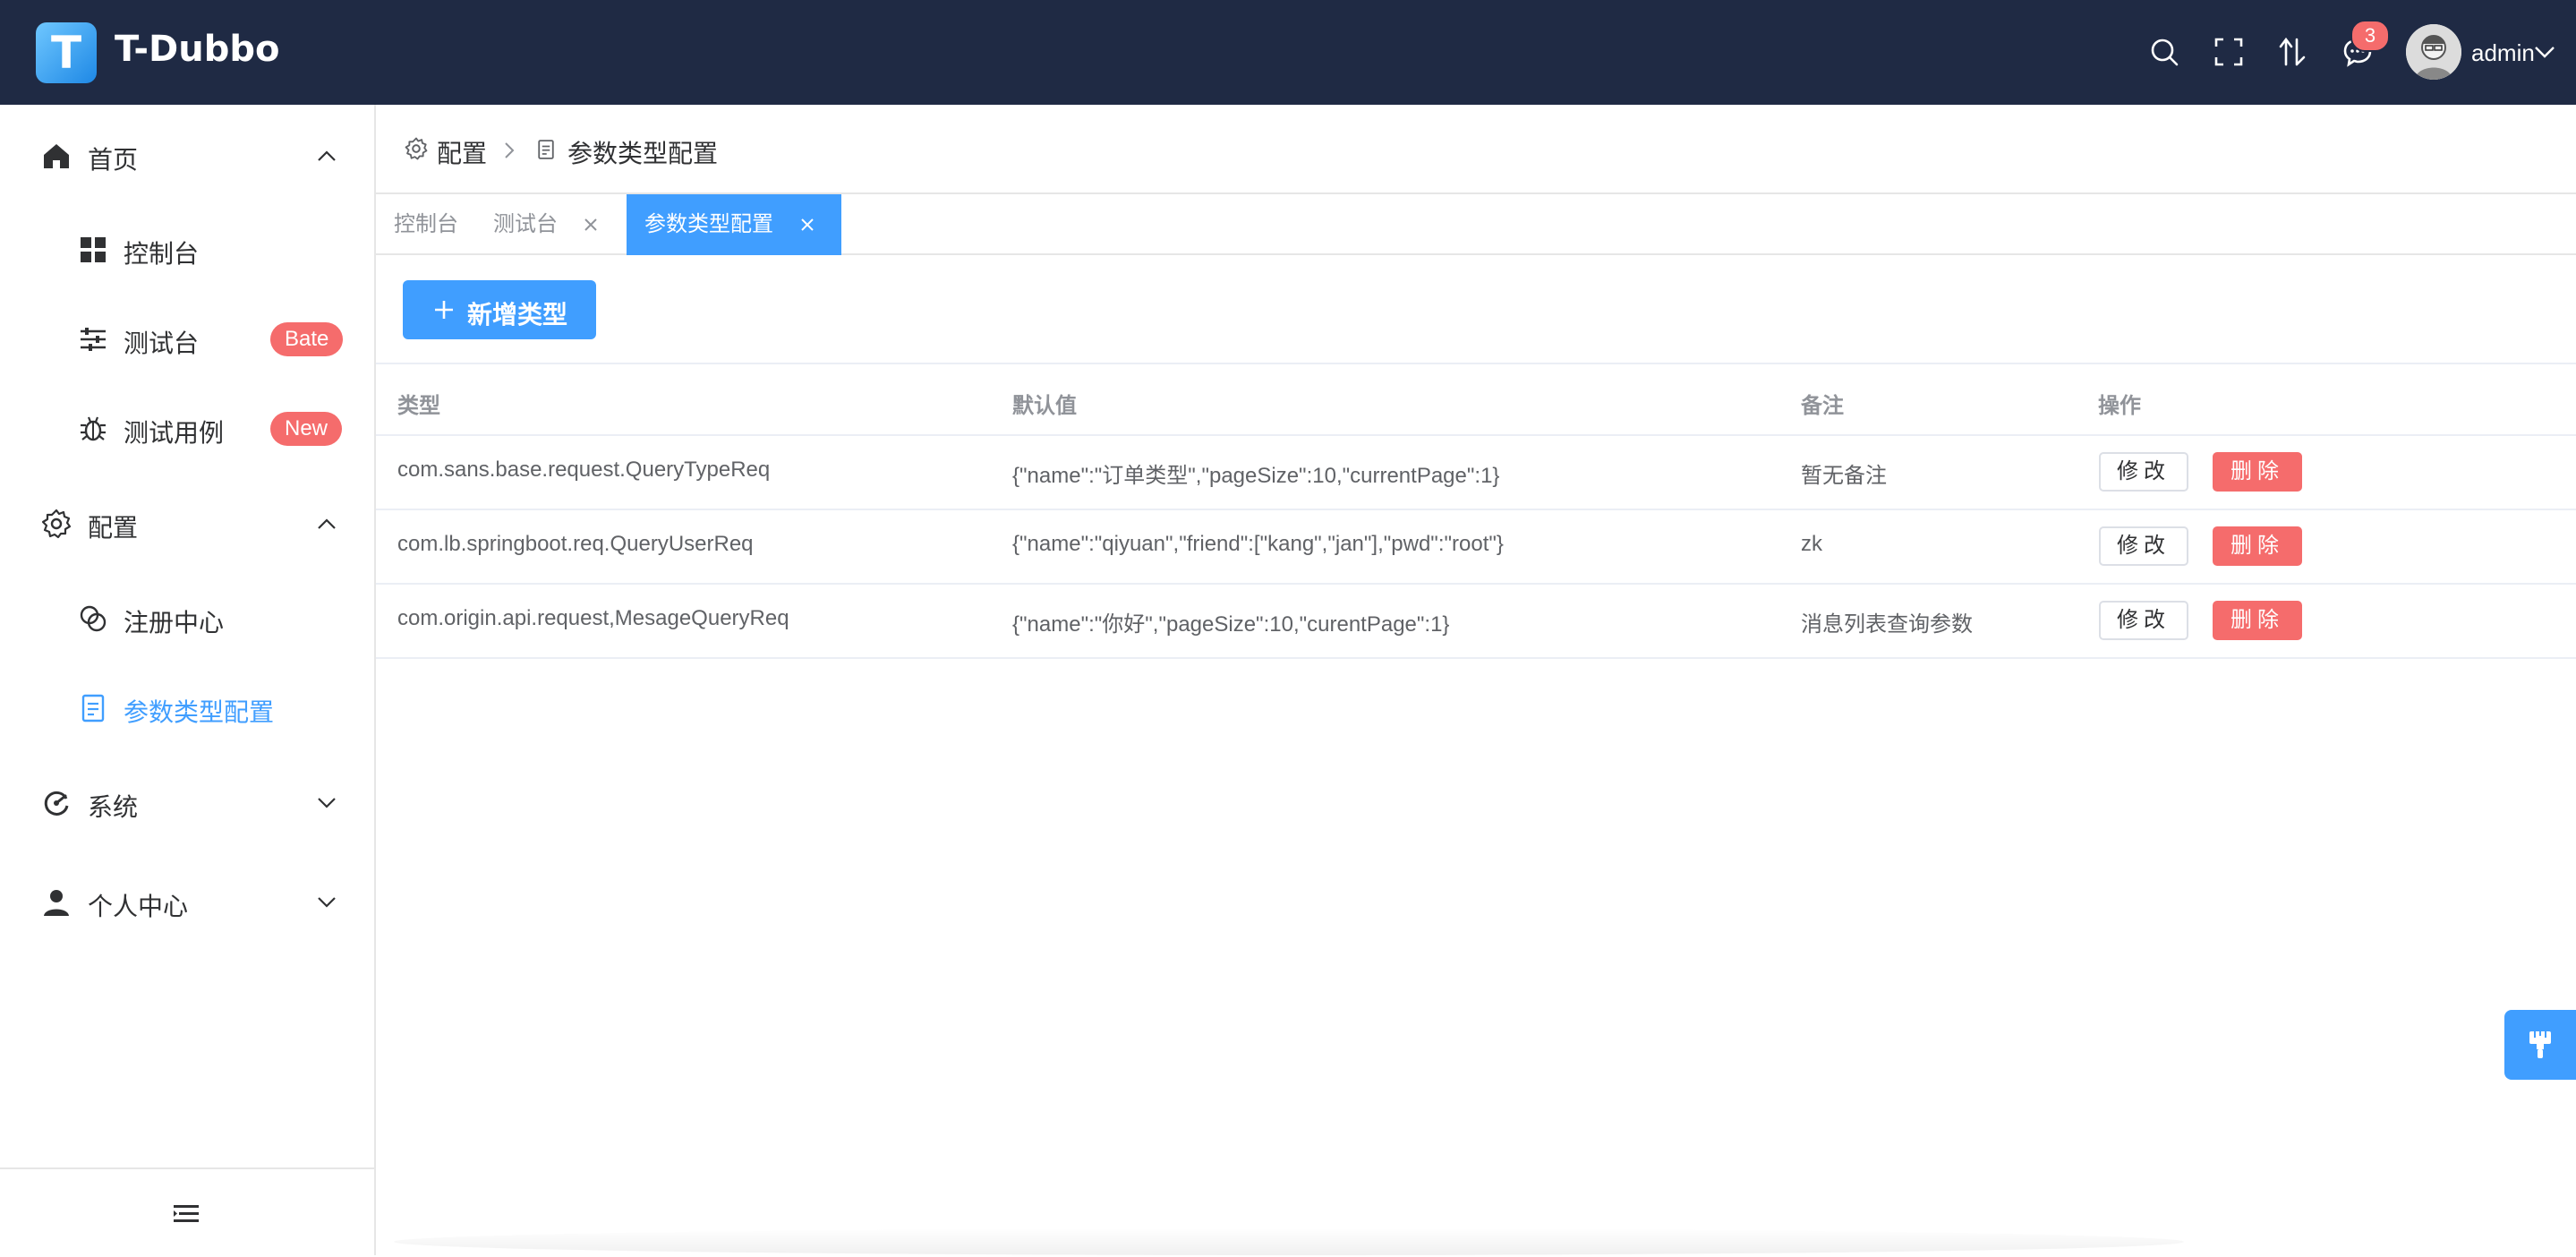  I want to click on collapse-menu-icon, so click(186, 1214).